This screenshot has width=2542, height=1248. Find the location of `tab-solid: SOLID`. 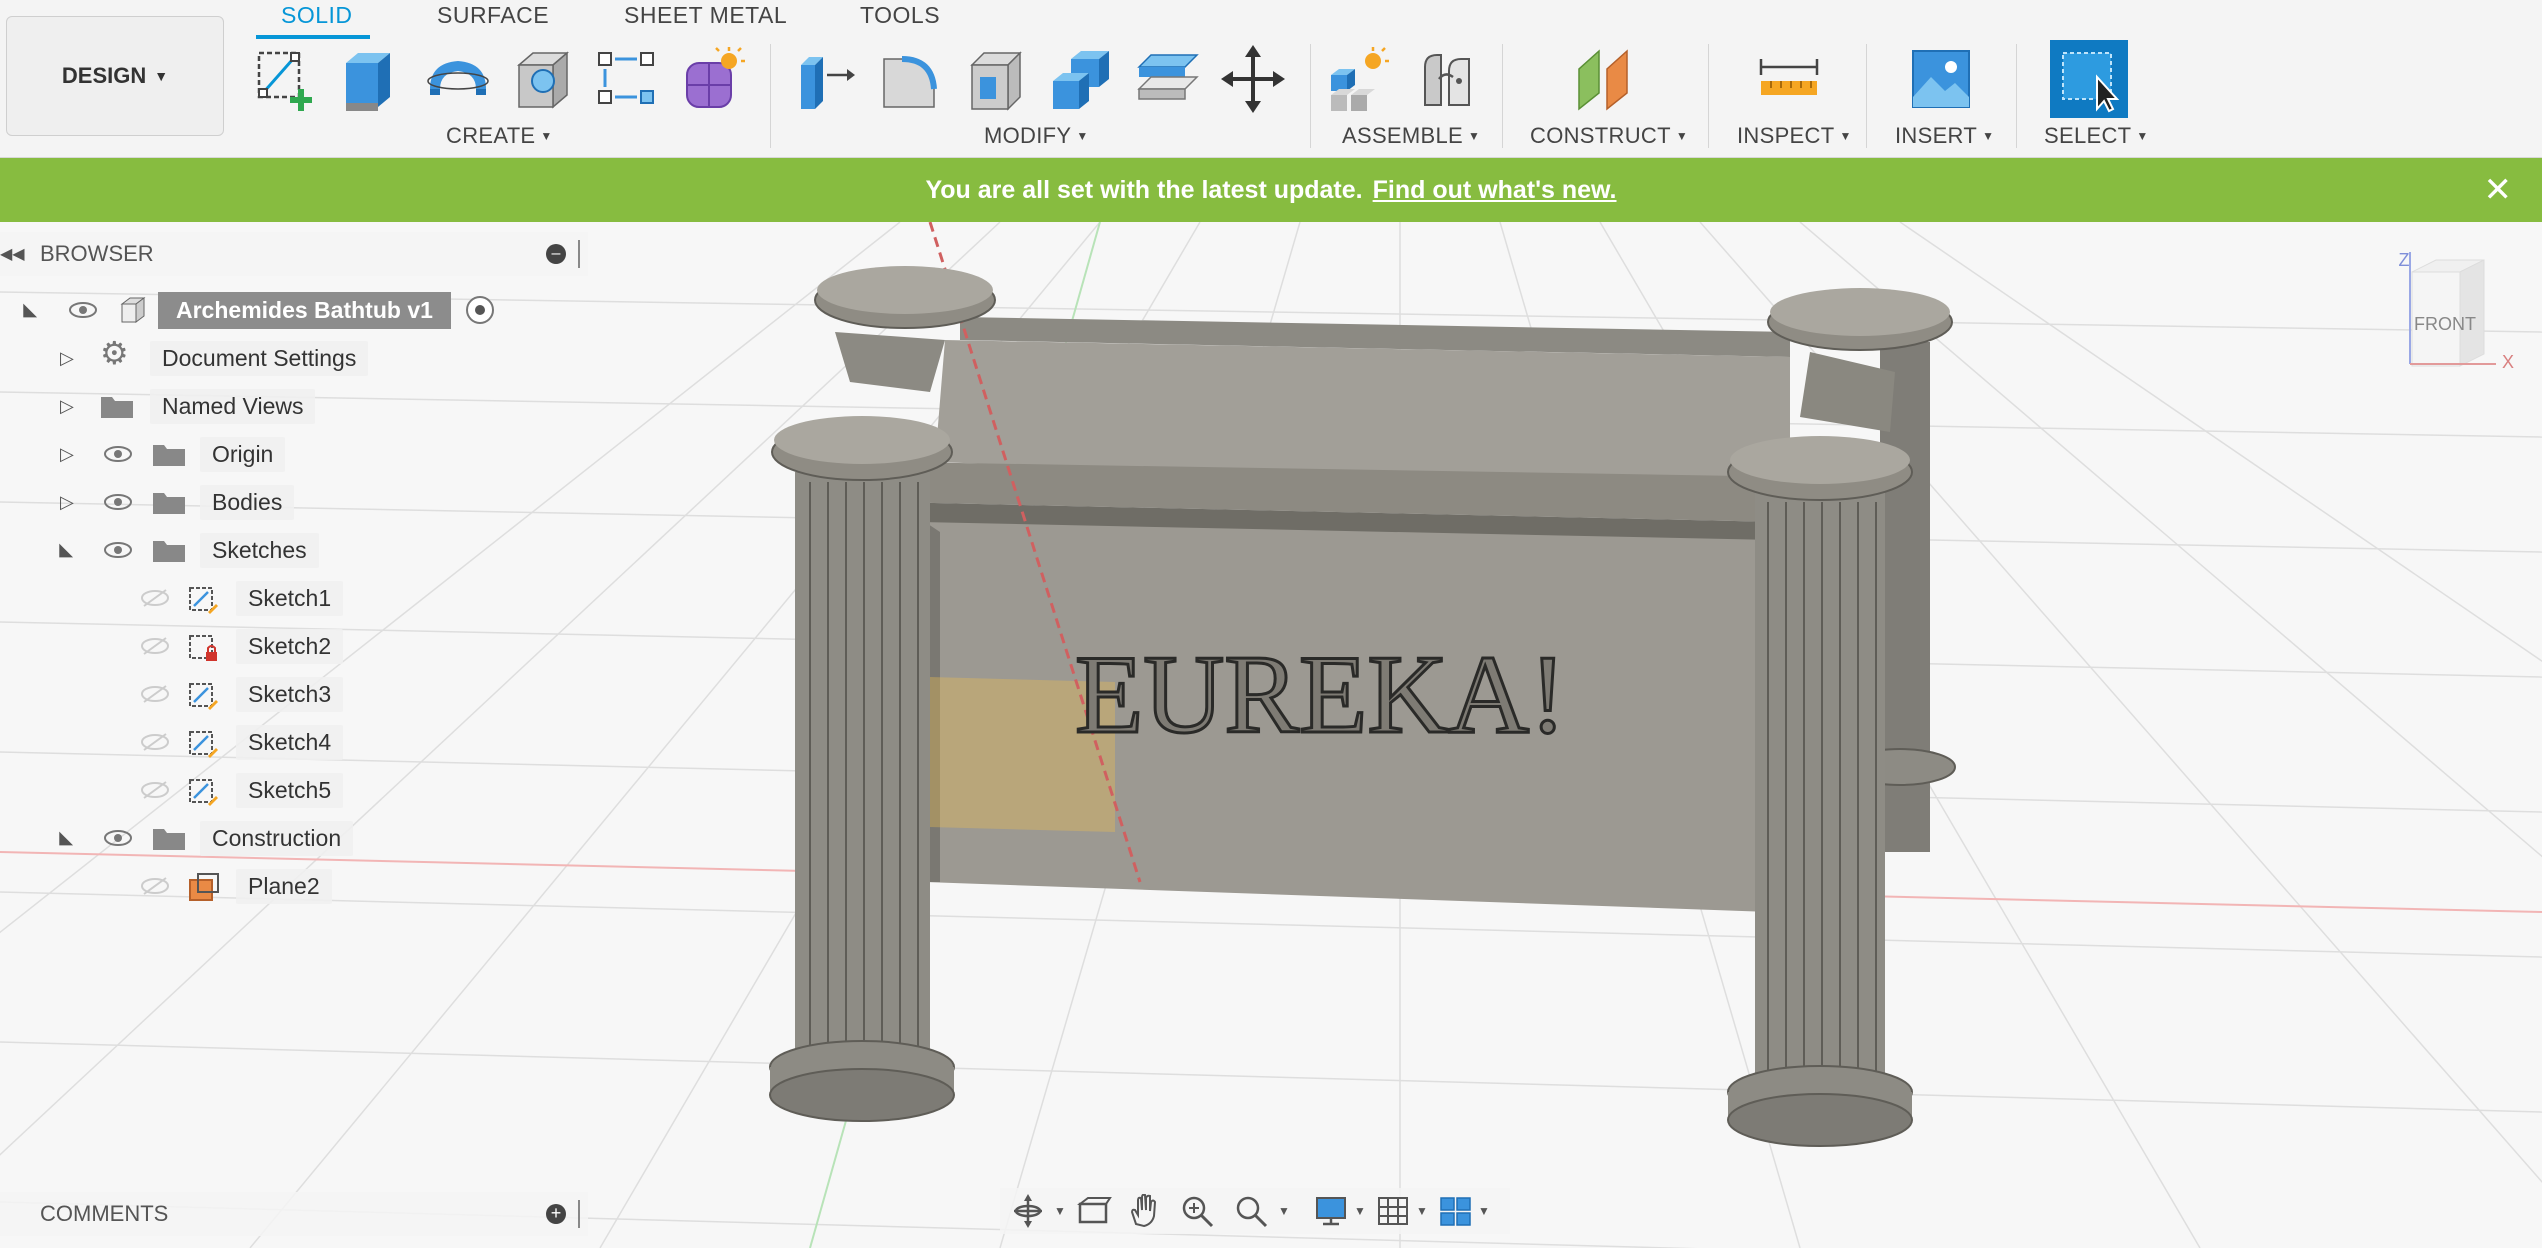

tab-solid: SOLID is located at coordinates (317, 15).